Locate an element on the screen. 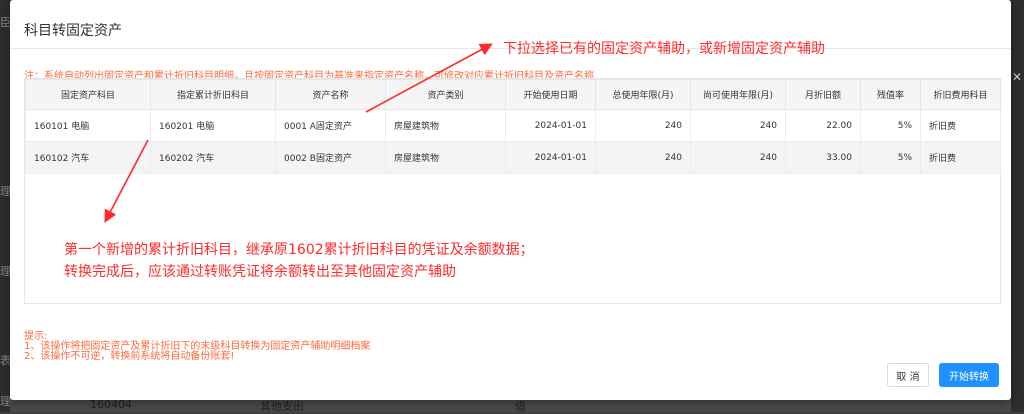  annotation-top: 下拉选择已有的固定资产辅助，或新增固定资产辅助 is located at coordinates (664, 49).